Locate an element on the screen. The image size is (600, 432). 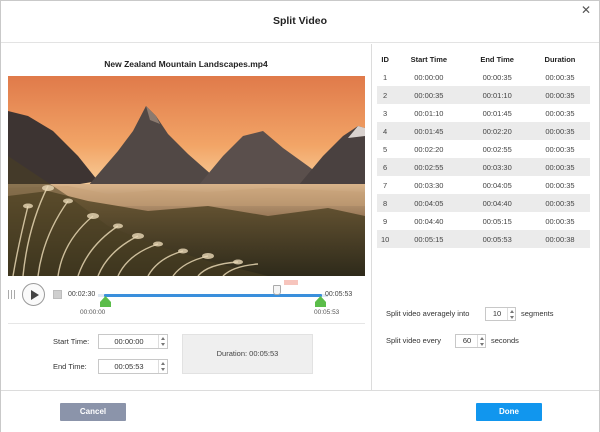
cancel-button: Cancel is located at coordinates (93, 412).